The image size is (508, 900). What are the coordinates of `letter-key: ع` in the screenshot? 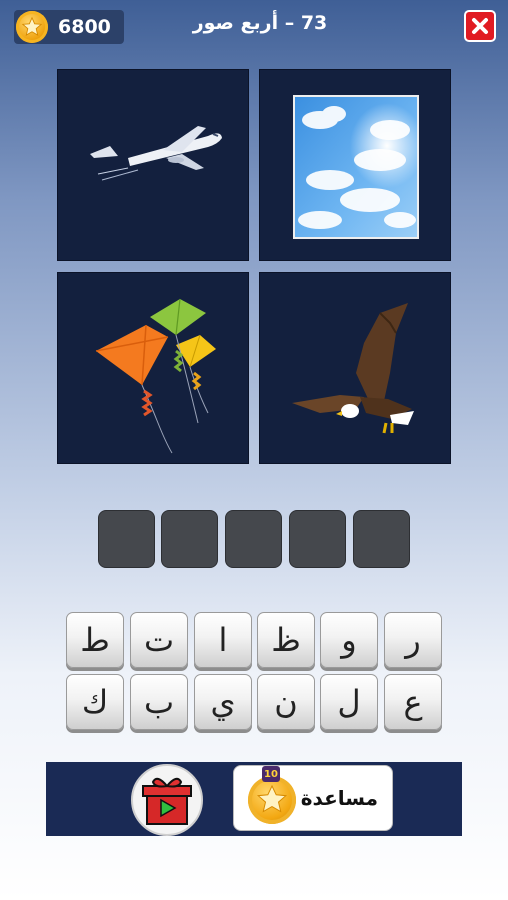 It's located at (413, 702).